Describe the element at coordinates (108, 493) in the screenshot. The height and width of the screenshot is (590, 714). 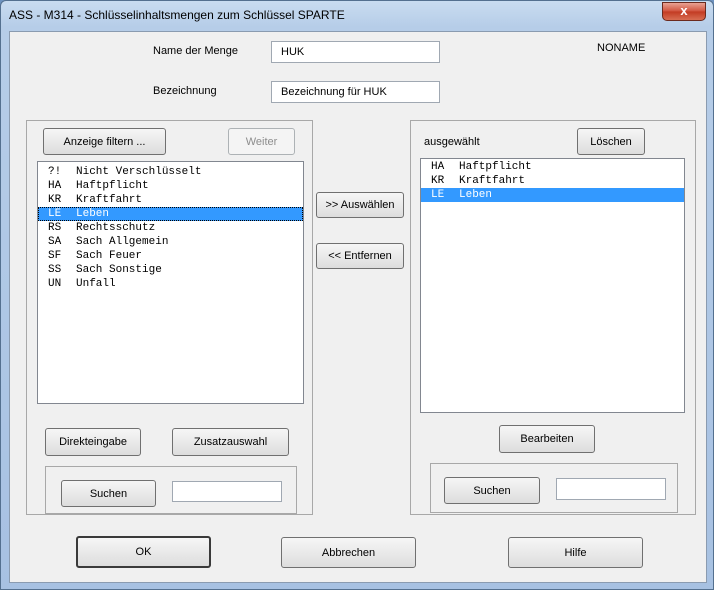
I see `left-search-button: Suchen` at that location.